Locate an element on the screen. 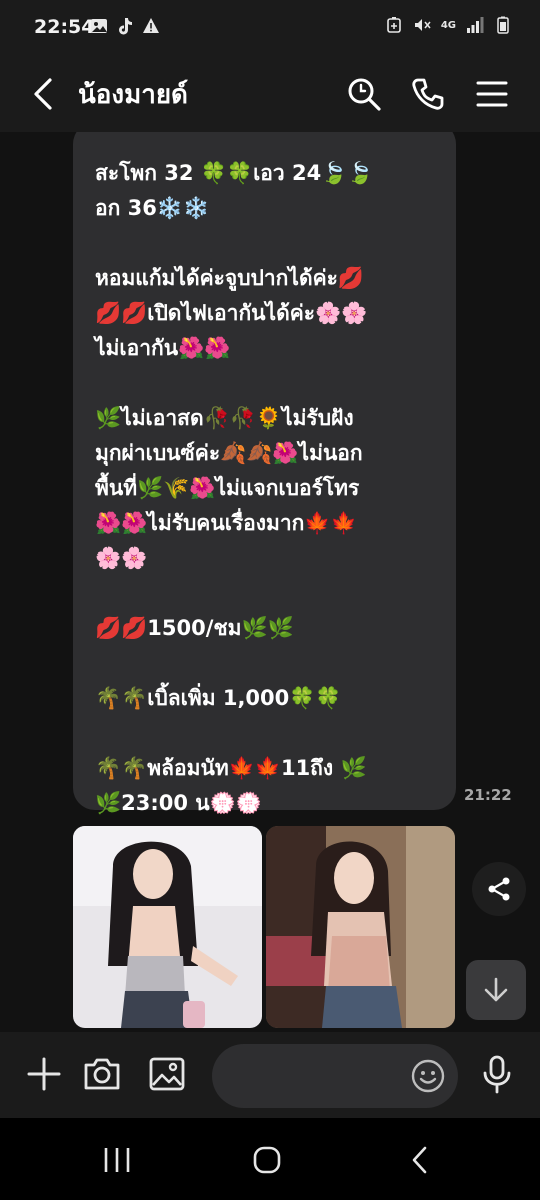  home-button is located at coordinates (267, 1160).